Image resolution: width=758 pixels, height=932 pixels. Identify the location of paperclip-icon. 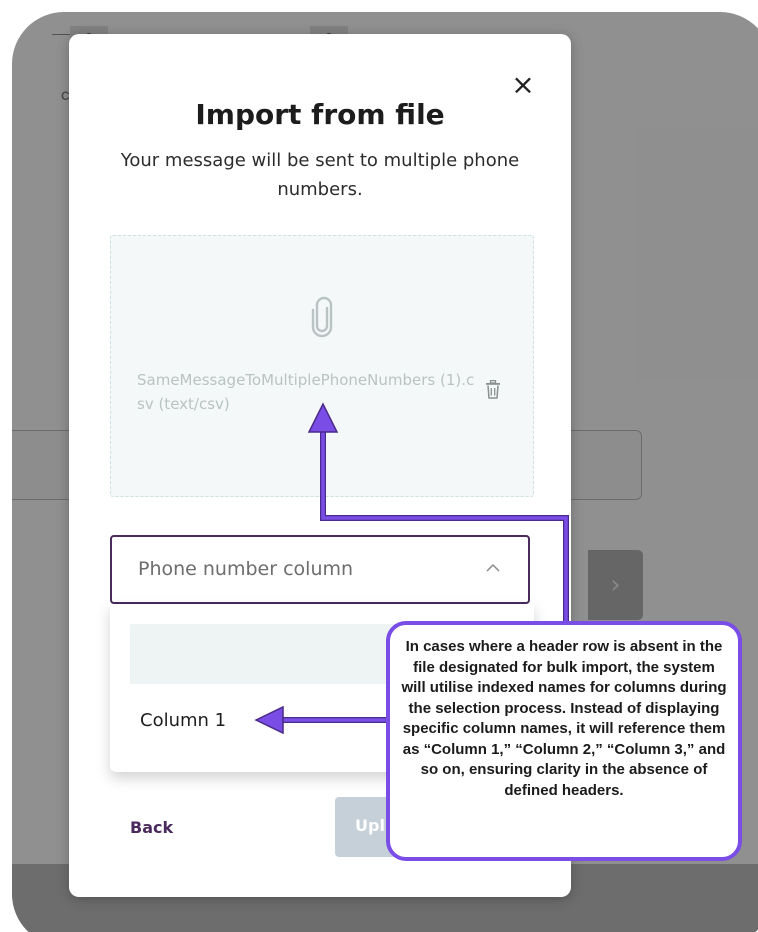
(322, 317).